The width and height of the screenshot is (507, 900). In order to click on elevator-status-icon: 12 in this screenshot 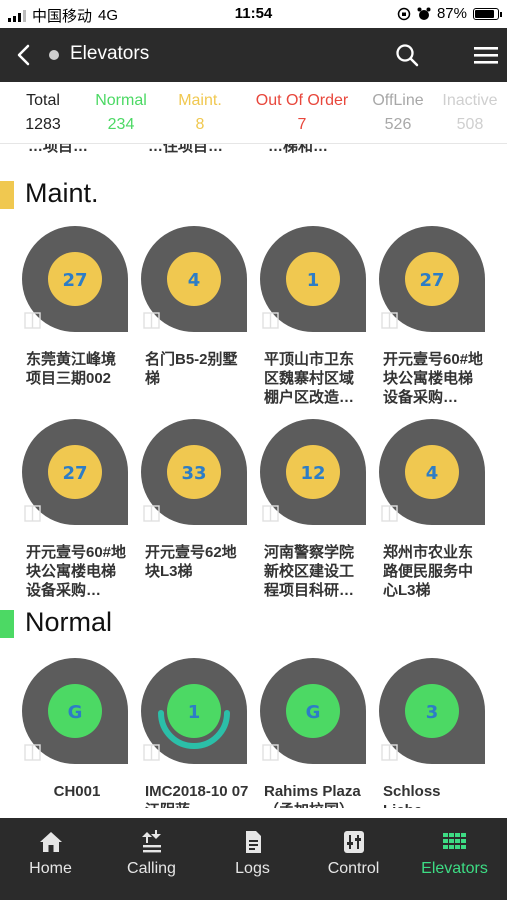, I will do `click(313, 472)`.